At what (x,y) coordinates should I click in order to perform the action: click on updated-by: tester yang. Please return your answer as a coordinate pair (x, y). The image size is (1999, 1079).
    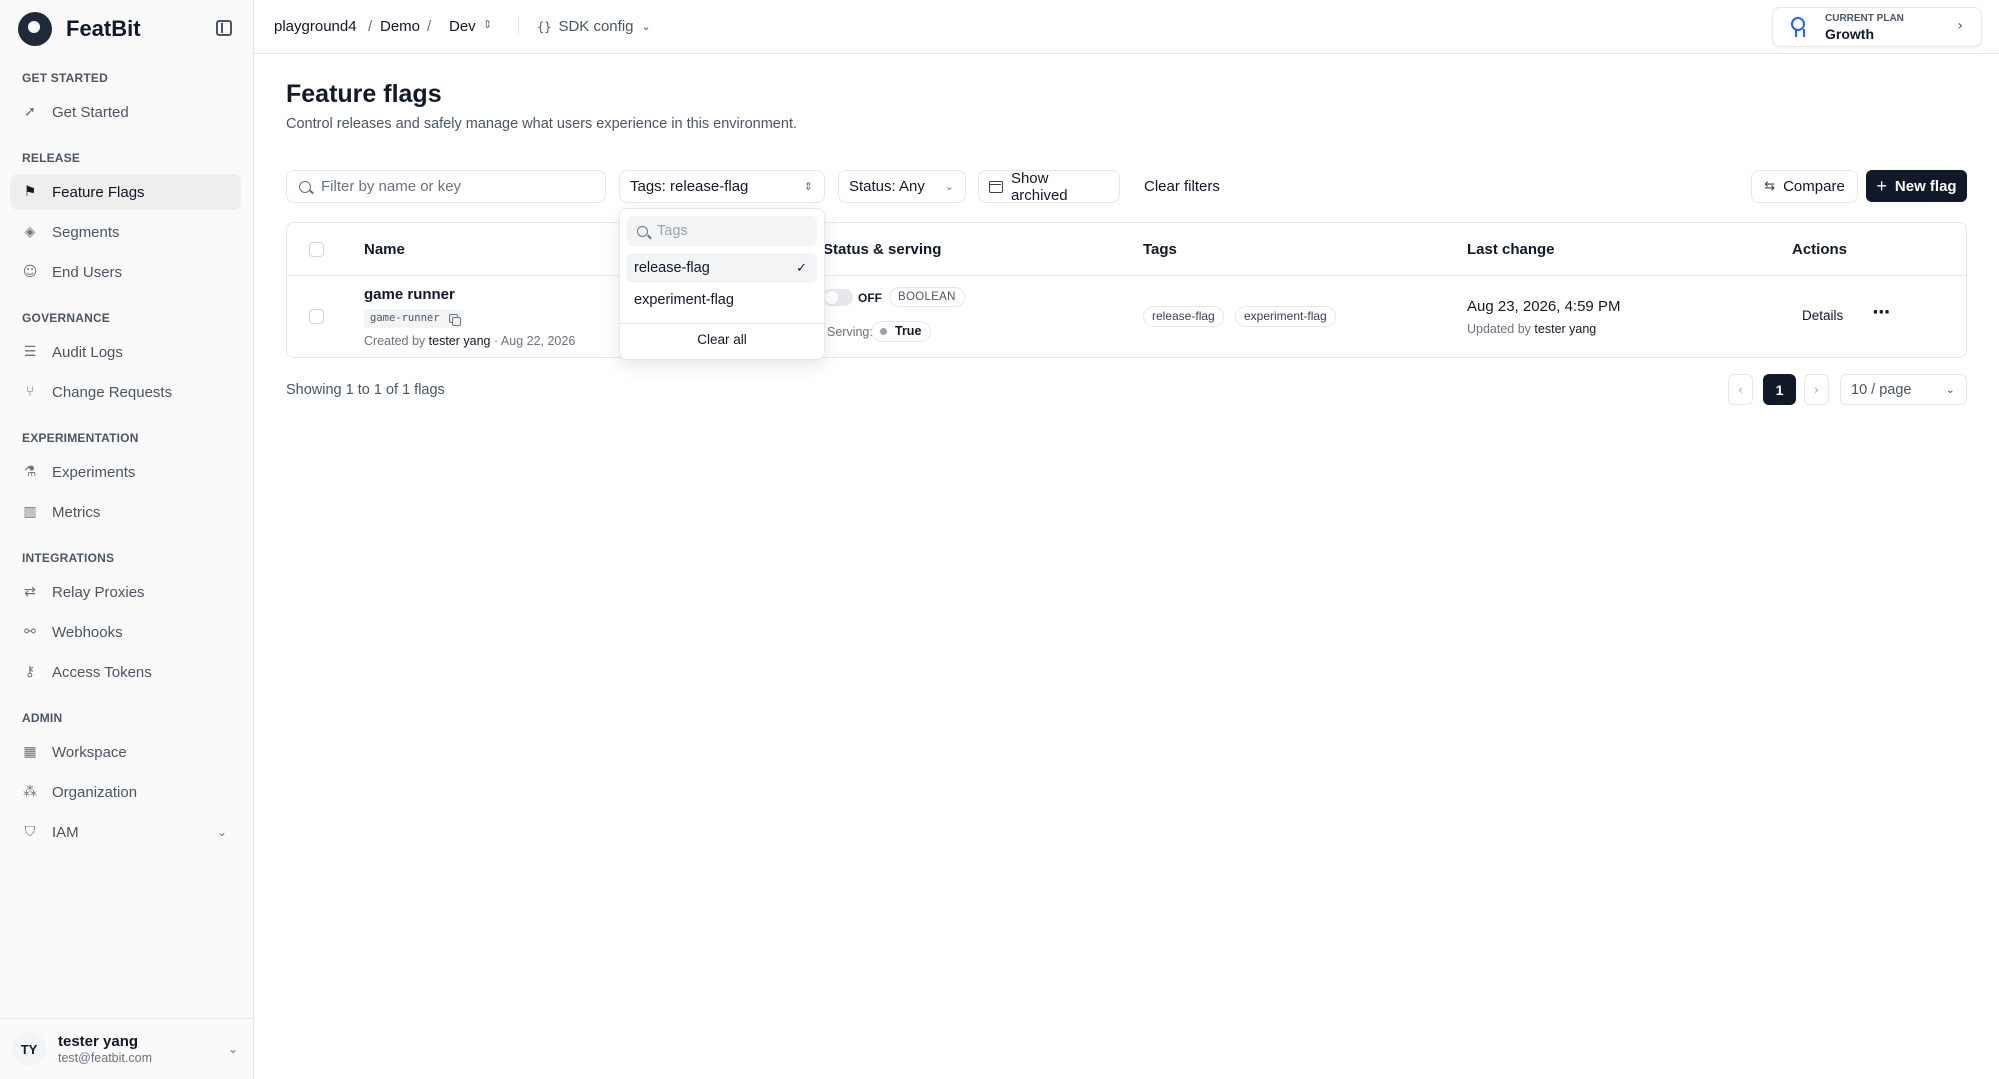
    Looking at the image, I should click on (1565, 329).